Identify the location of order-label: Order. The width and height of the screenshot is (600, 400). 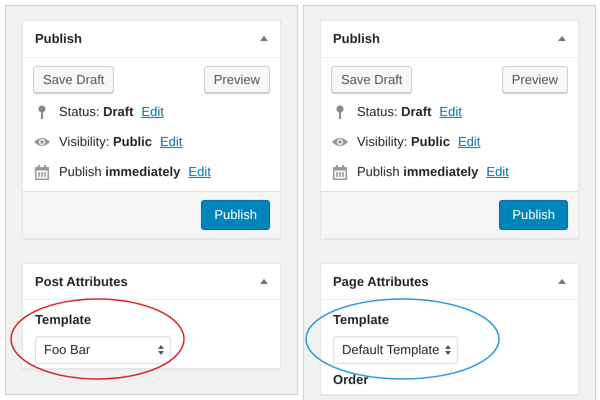
(351, 380).